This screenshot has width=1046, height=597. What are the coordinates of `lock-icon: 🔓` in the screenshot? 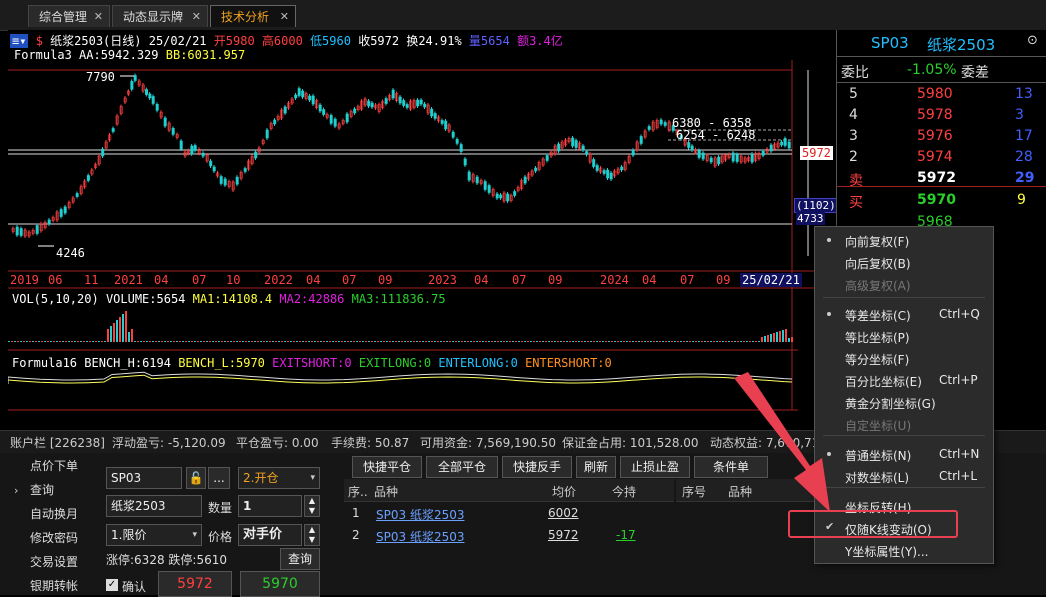 It's located at (196, 478).